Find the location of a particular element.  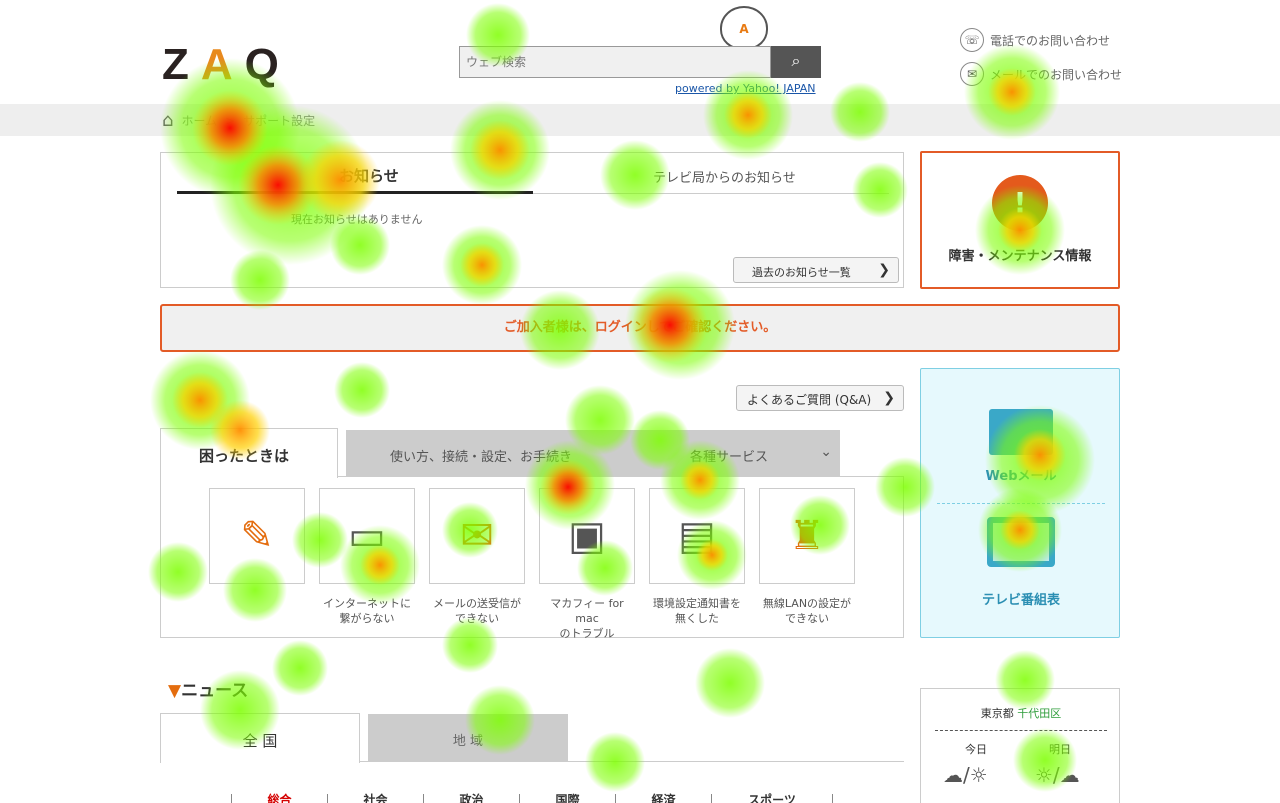

tv-guide-link: テレビ番組表 is located at coordinates (1021, 562).